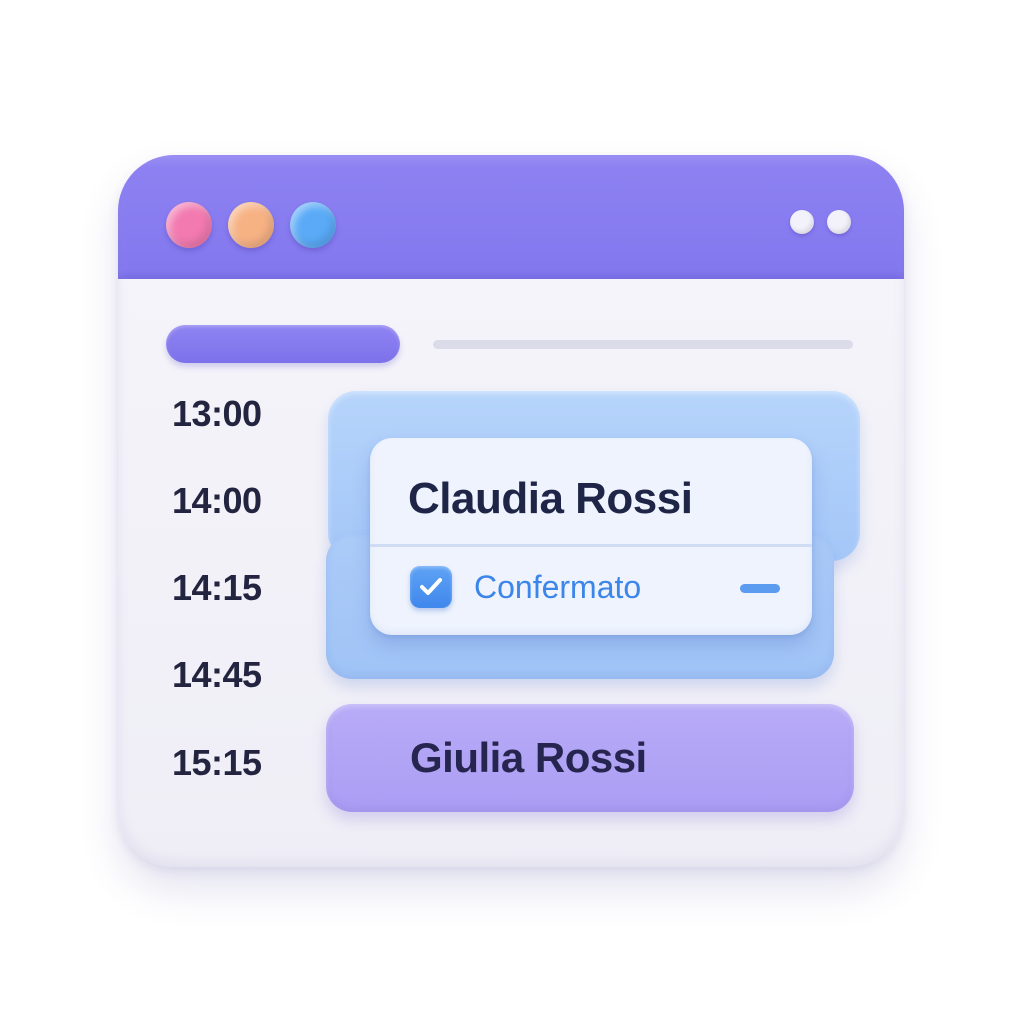 The image size is (1024, 1024). Describe the element at coordinates (760, 588) in the screenshot. I see `collapse-icon` at that location.